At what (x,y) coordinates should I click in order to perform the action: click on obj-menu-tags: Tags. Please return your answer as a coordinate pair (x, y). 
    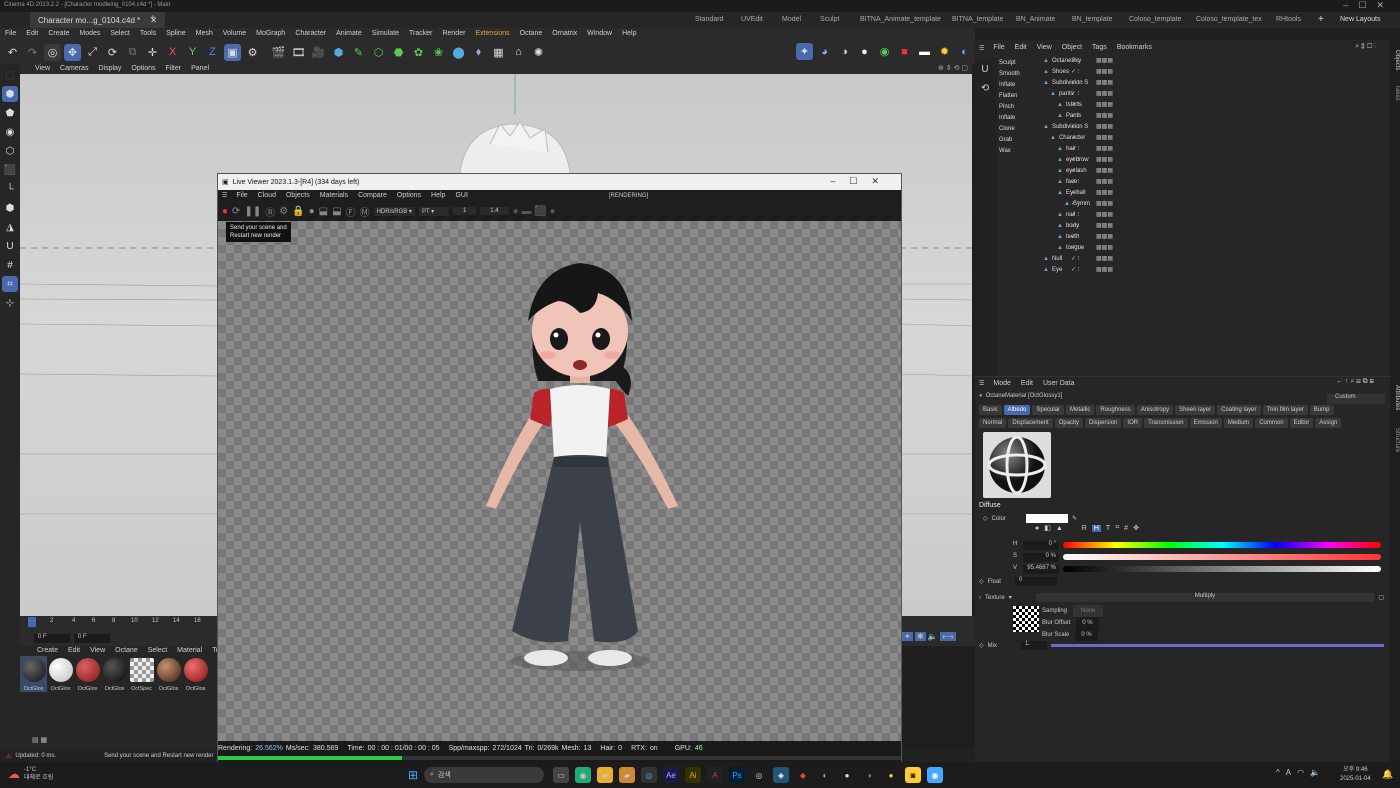
    Looking at the image, I should click on (1099, 48).